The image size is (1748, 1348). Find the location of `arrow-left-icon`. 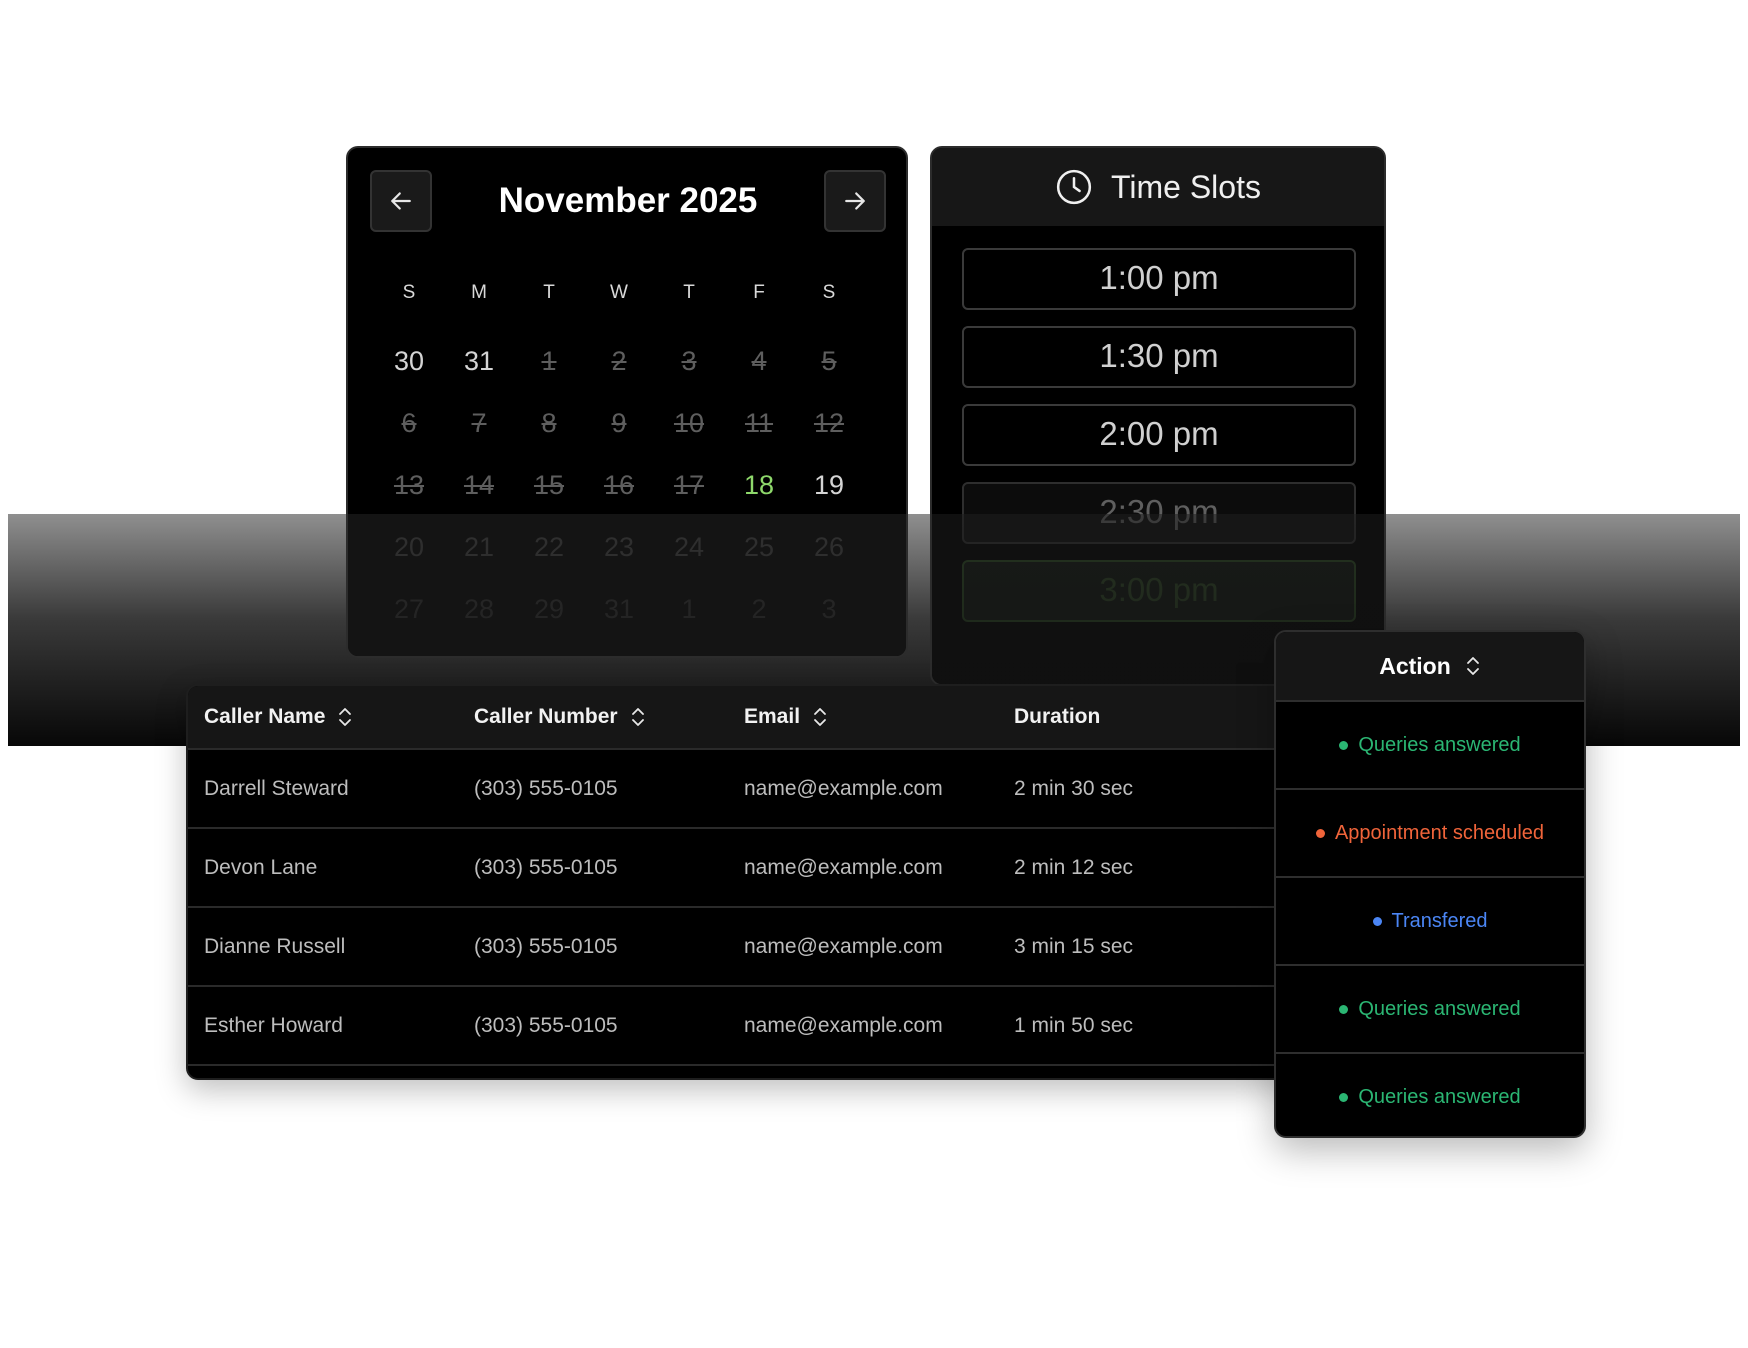

arrow-left-icon is located at coordinates (401, 201).